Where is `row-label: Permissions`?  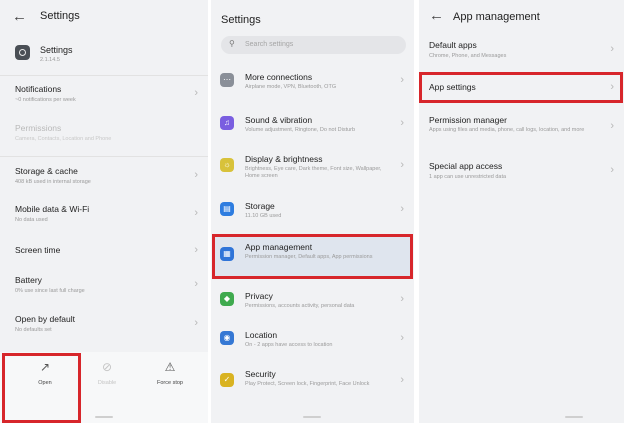
row-label: Permissions is located at coordinates (38, 128).